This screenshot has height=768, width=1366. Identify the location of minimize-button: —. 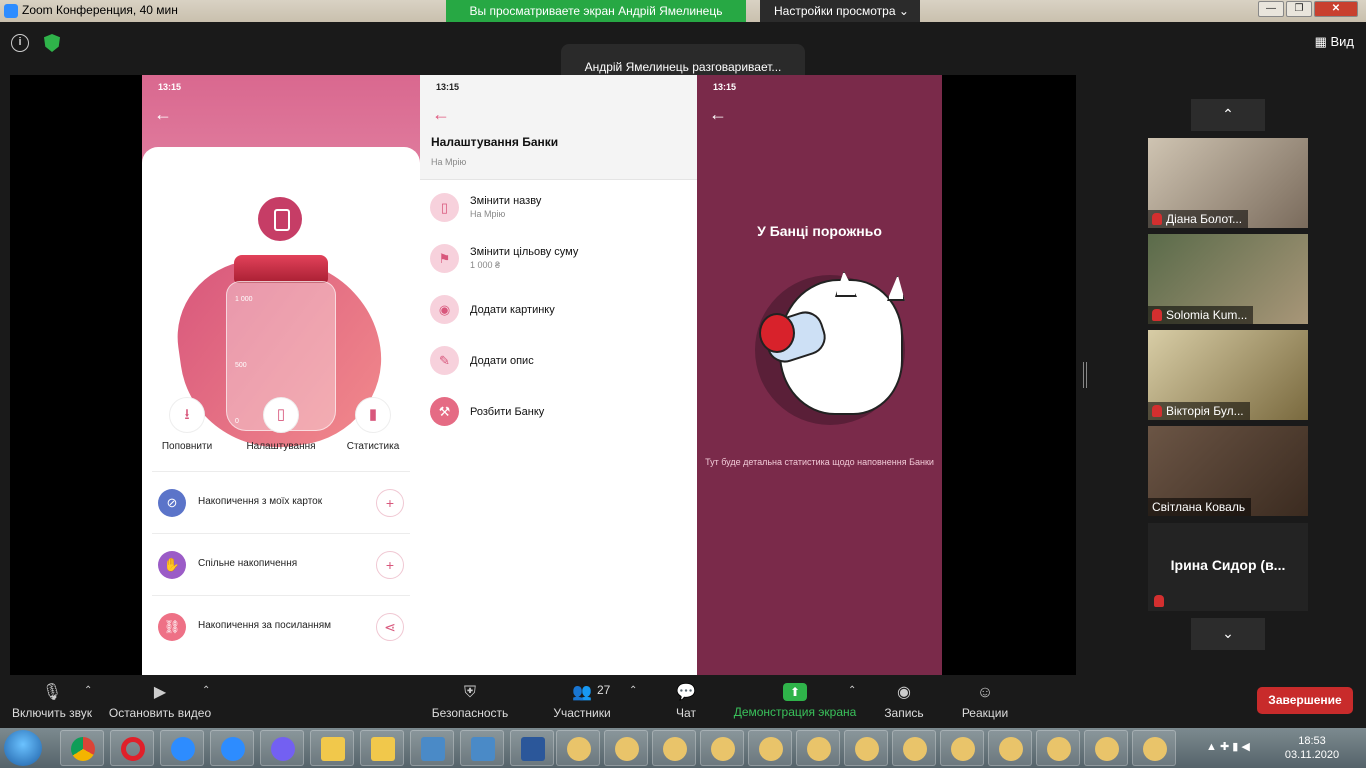
(1271, 9).